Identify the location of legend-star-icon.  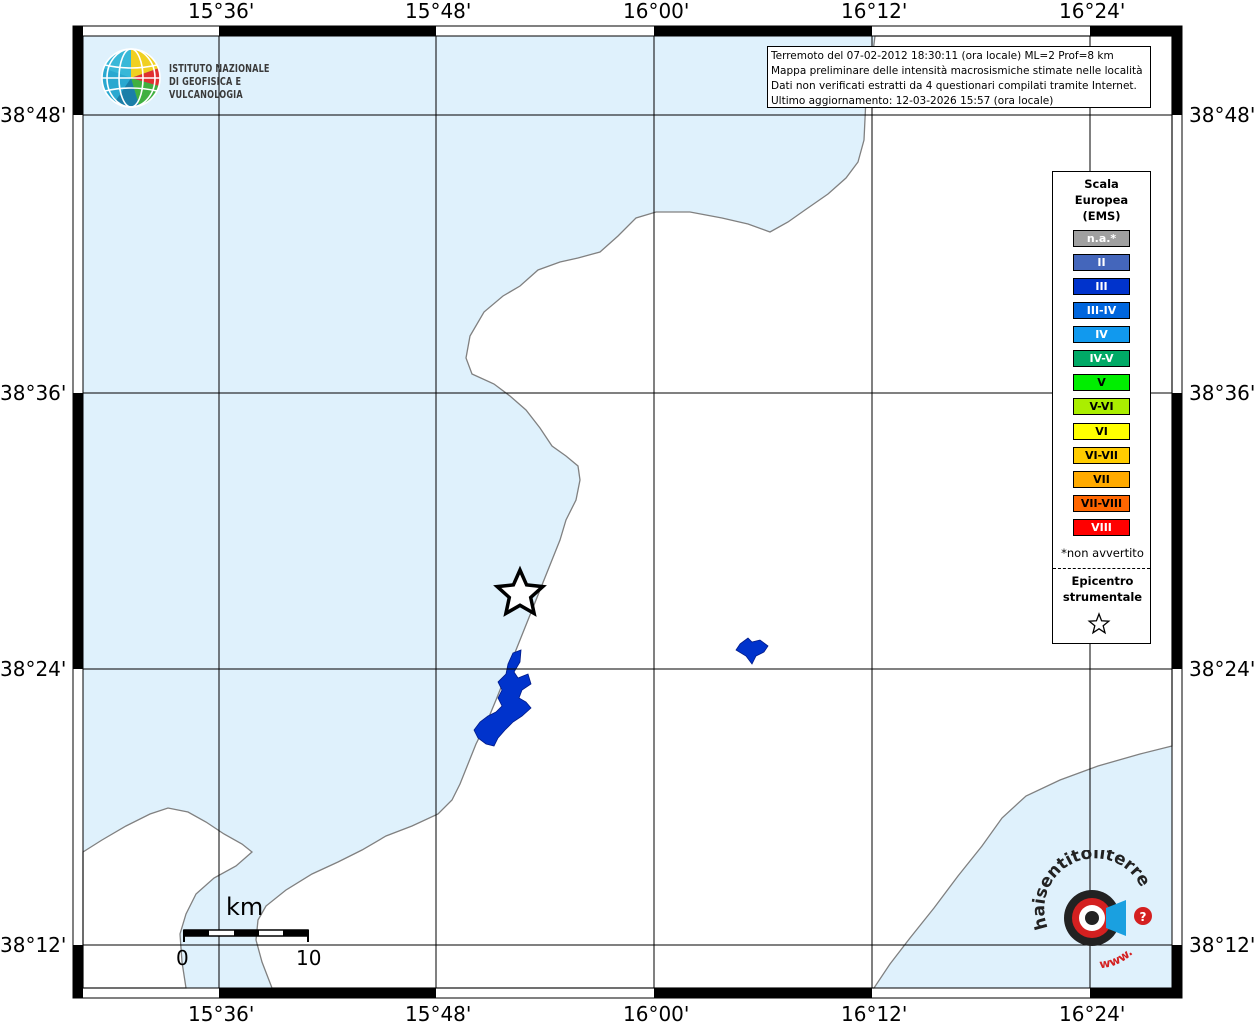
(1099, 623).